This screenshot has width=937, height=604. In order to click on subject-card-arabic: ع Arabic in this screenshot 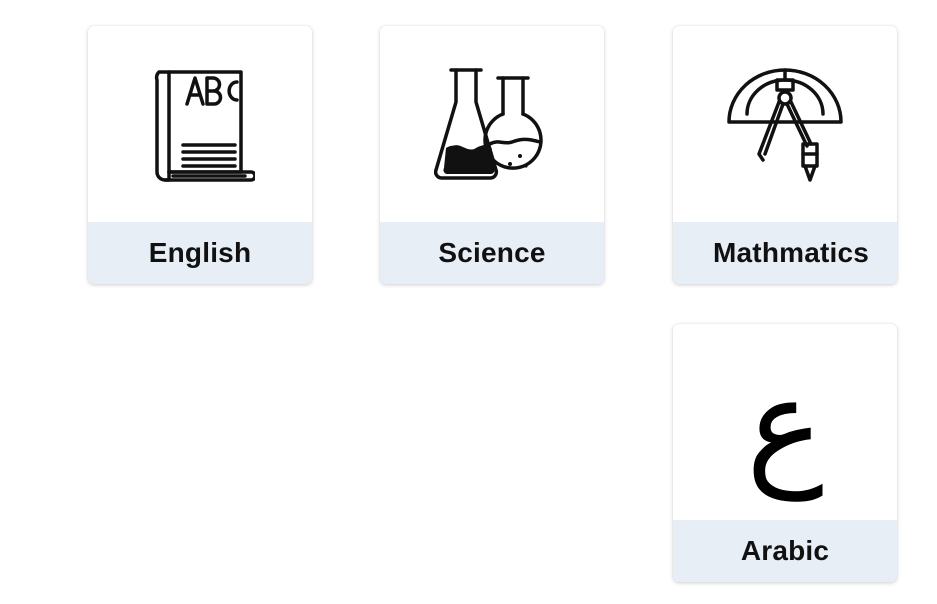, I will do `click(785, 453)`.